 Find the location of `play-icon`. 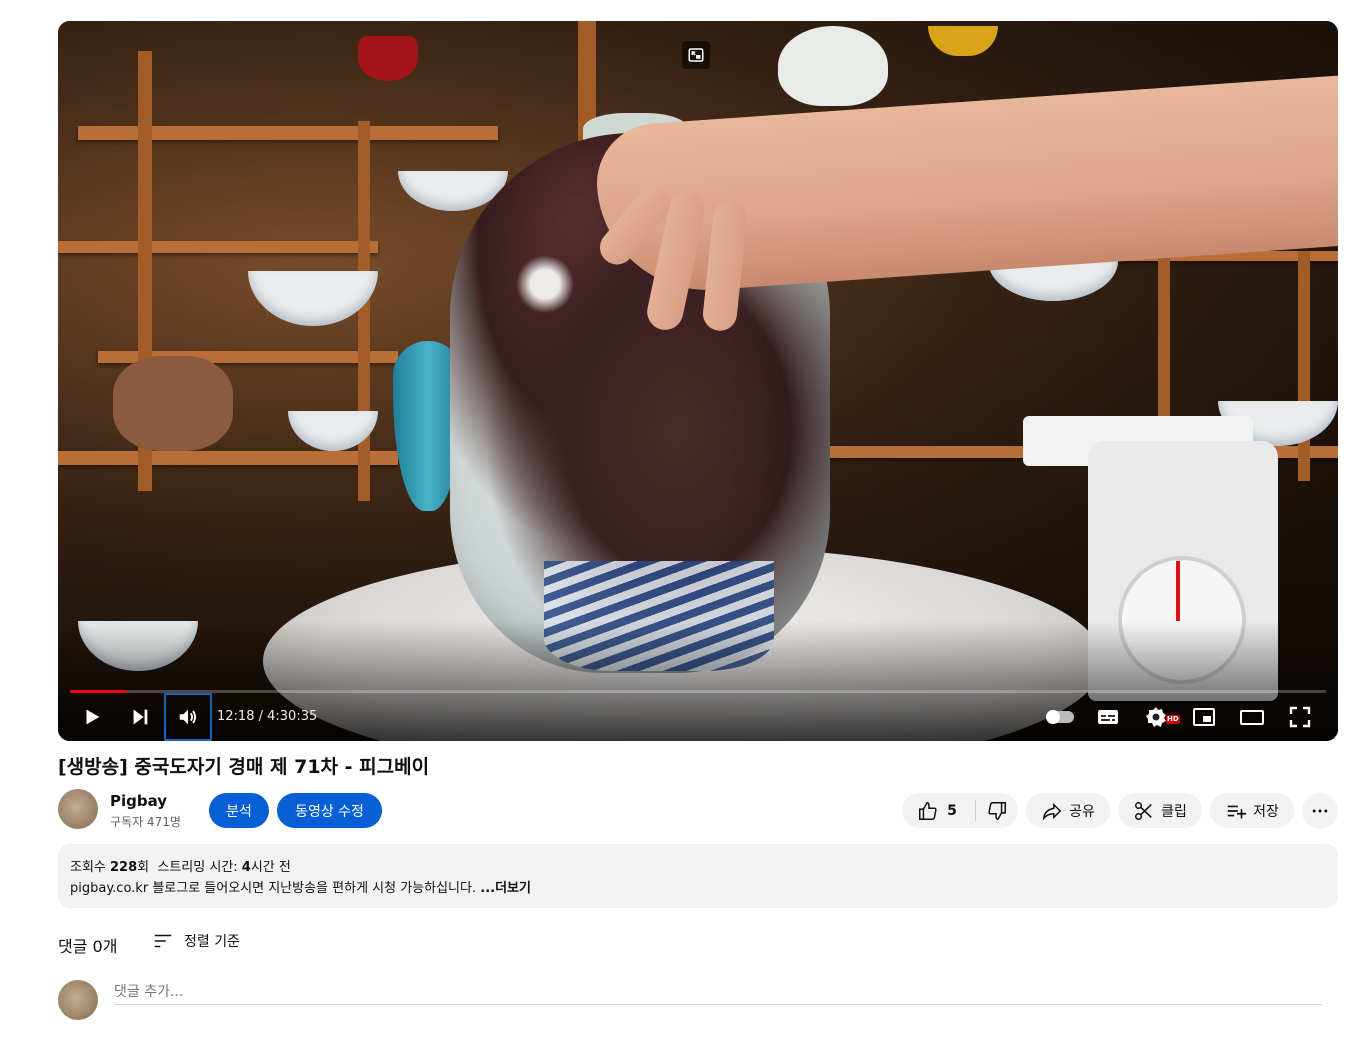

play-icon is located at coordinates (93, 717).